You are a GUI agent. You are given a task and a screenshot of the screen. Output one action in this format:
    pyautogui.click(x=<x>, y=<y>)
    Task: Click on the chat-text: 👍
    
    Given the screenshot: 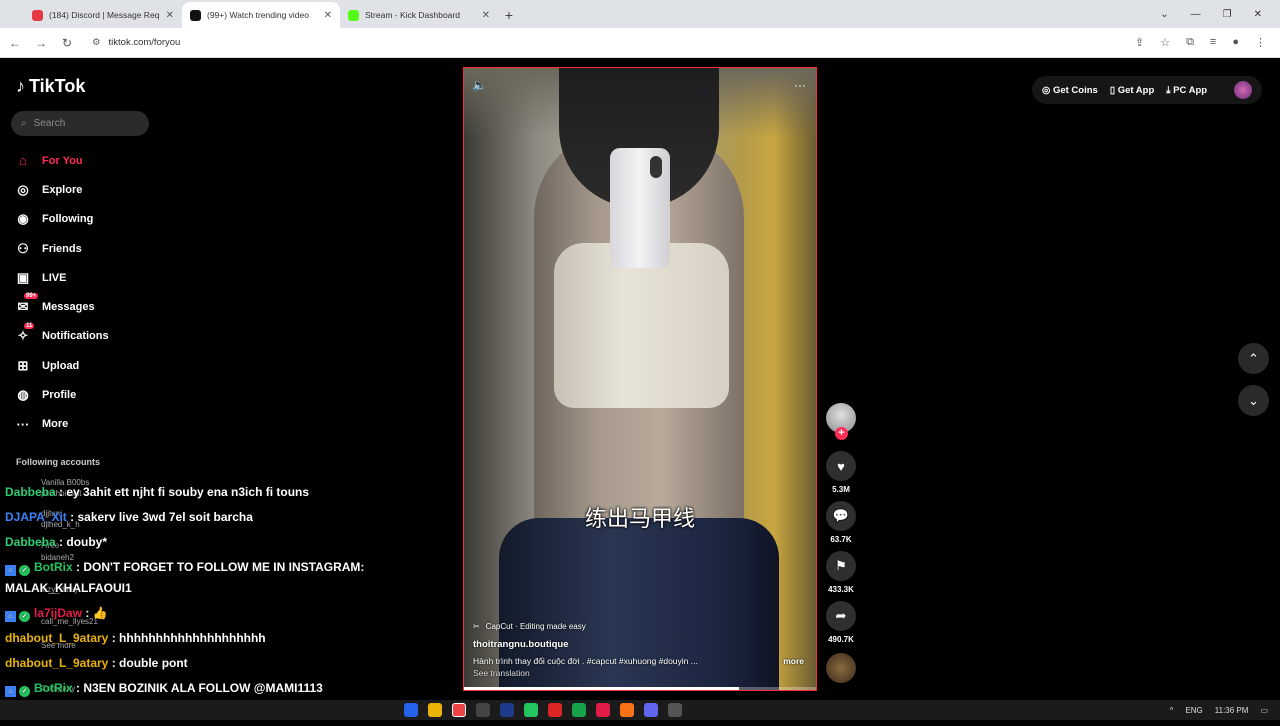 What is the action you would take?
    pyautogui.click(x=100, y=613)
    